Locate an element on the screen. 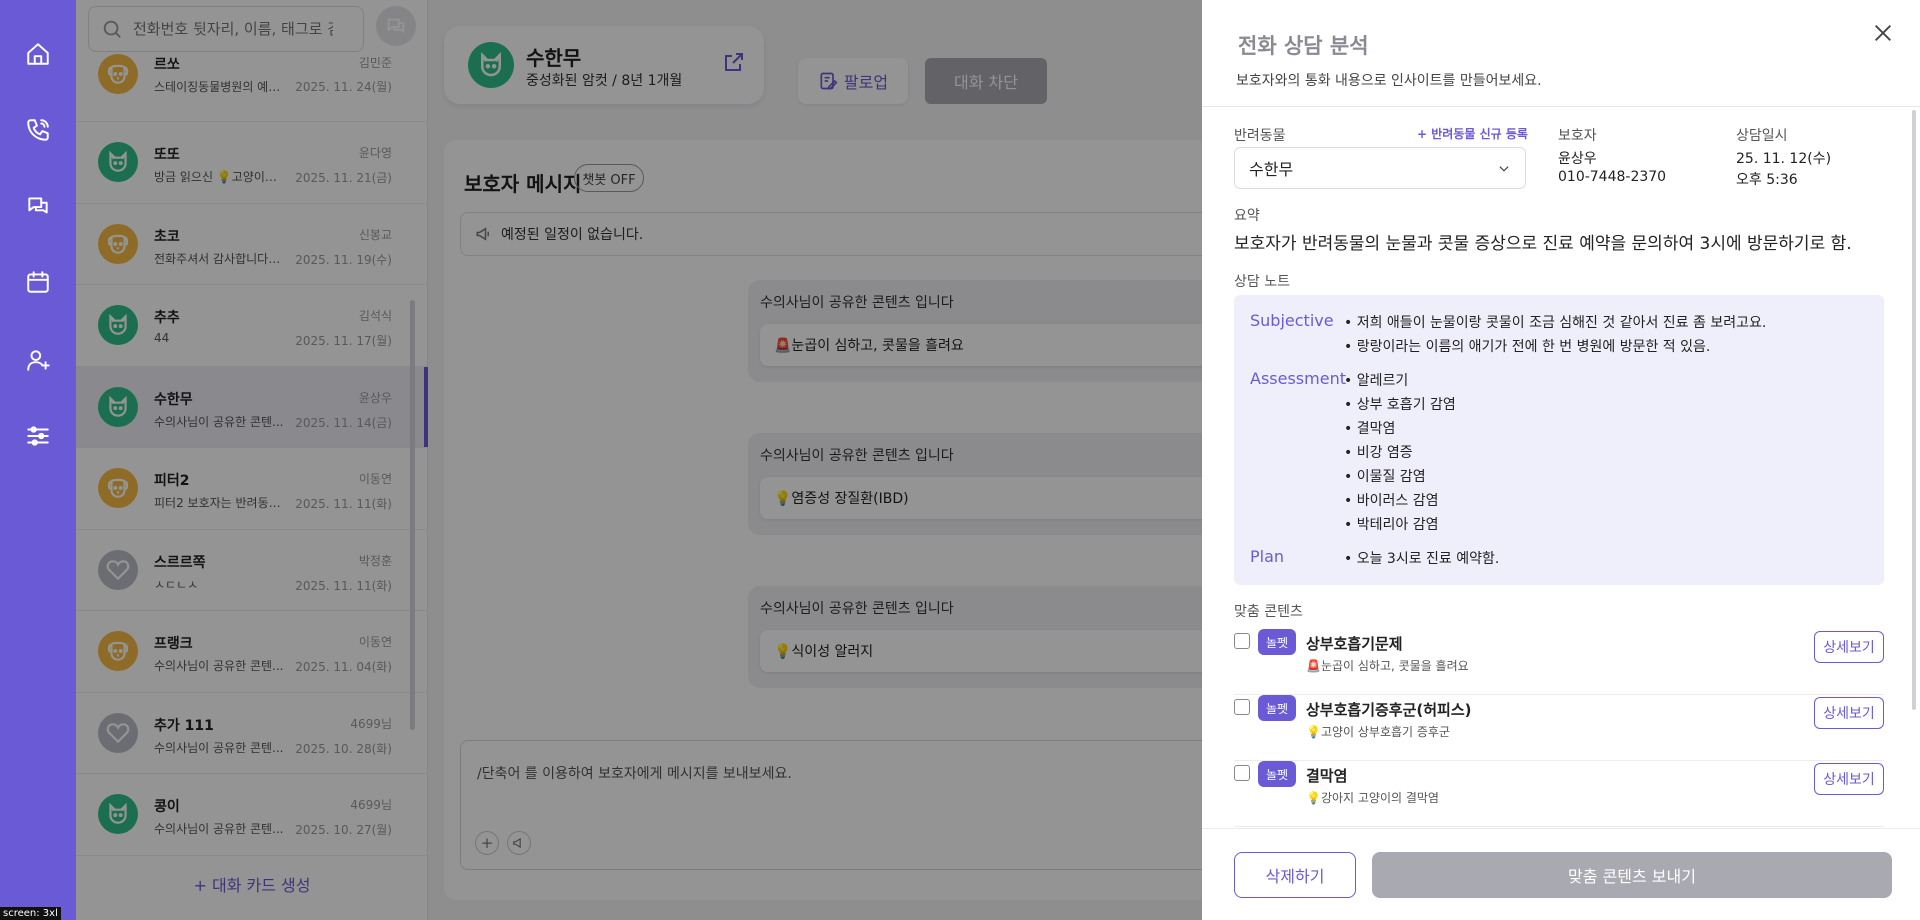 Image resolution: width=1920 pixels, height=920 pixels. settings-sliders-icon is located at coordinates (38, 436).